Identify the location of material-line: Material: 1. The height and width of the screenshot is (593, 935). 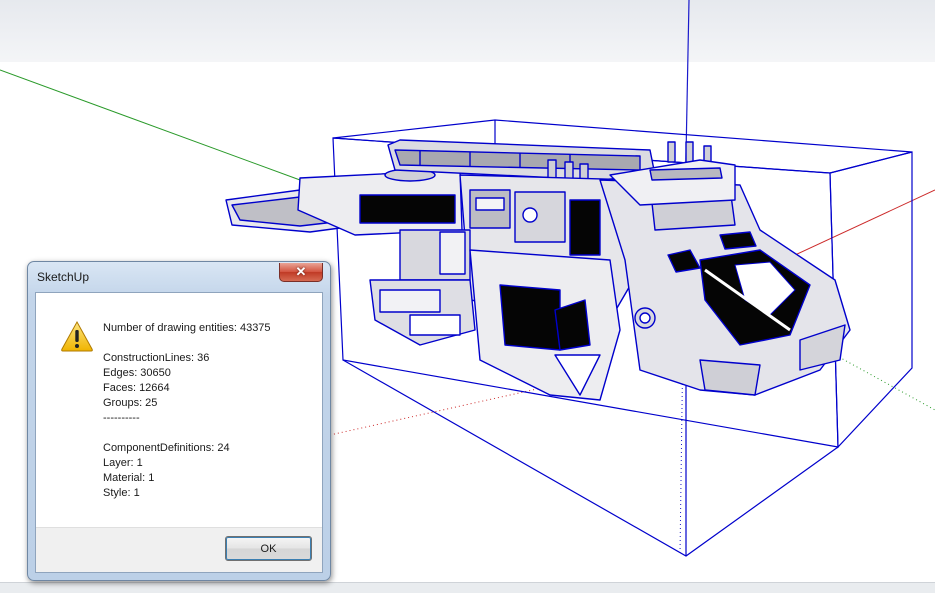
(129, 478).